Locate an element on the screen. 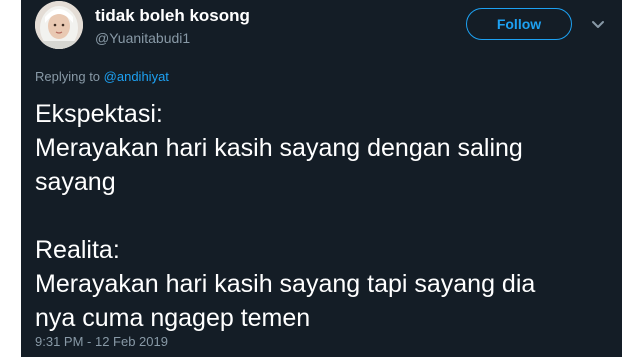  display-name: tidak boleh kosong is located at coordinates (172, 16).